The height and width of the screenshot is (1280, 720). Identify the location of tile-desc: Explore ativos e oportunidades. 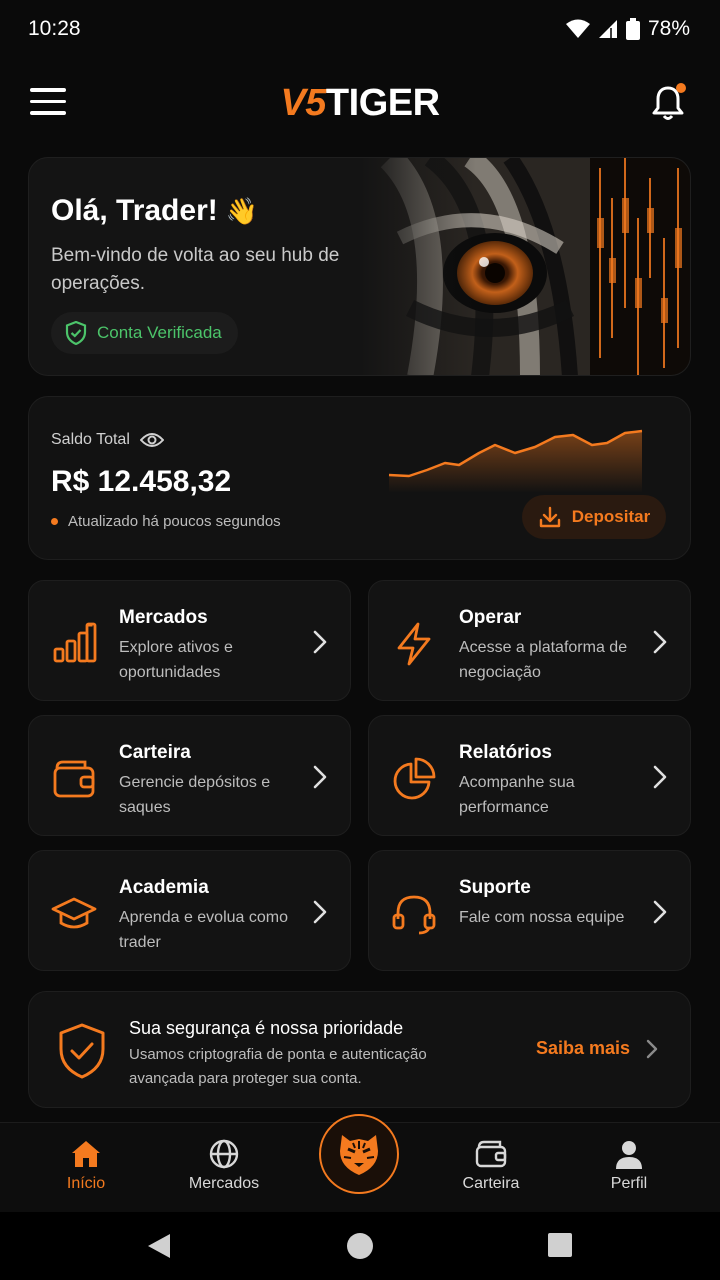
(176, 660).